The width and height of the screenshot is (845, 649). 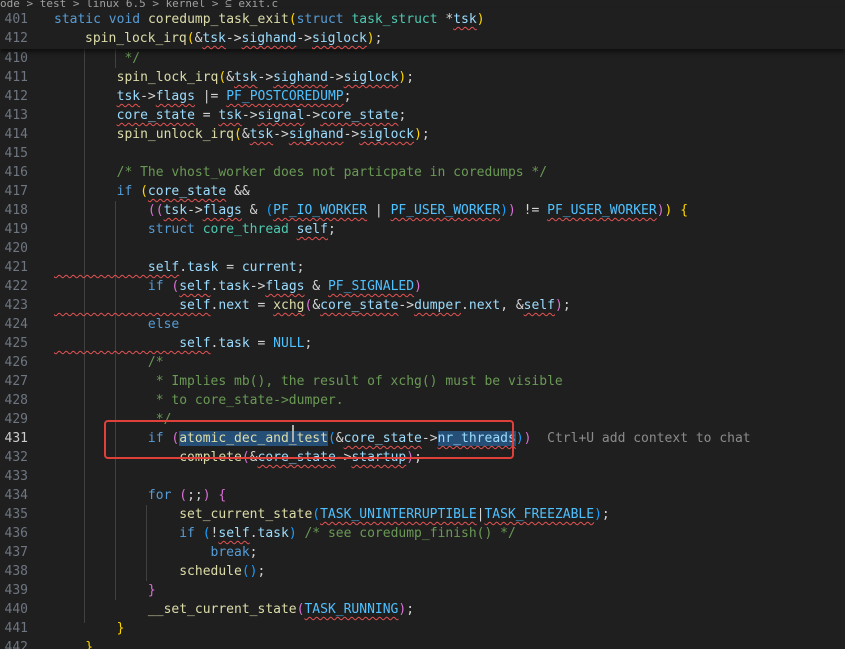 What do you see at coordinates (422, 628) in the screenshot?
I see `code-line: 441 }` at bounding box center [422, 628].